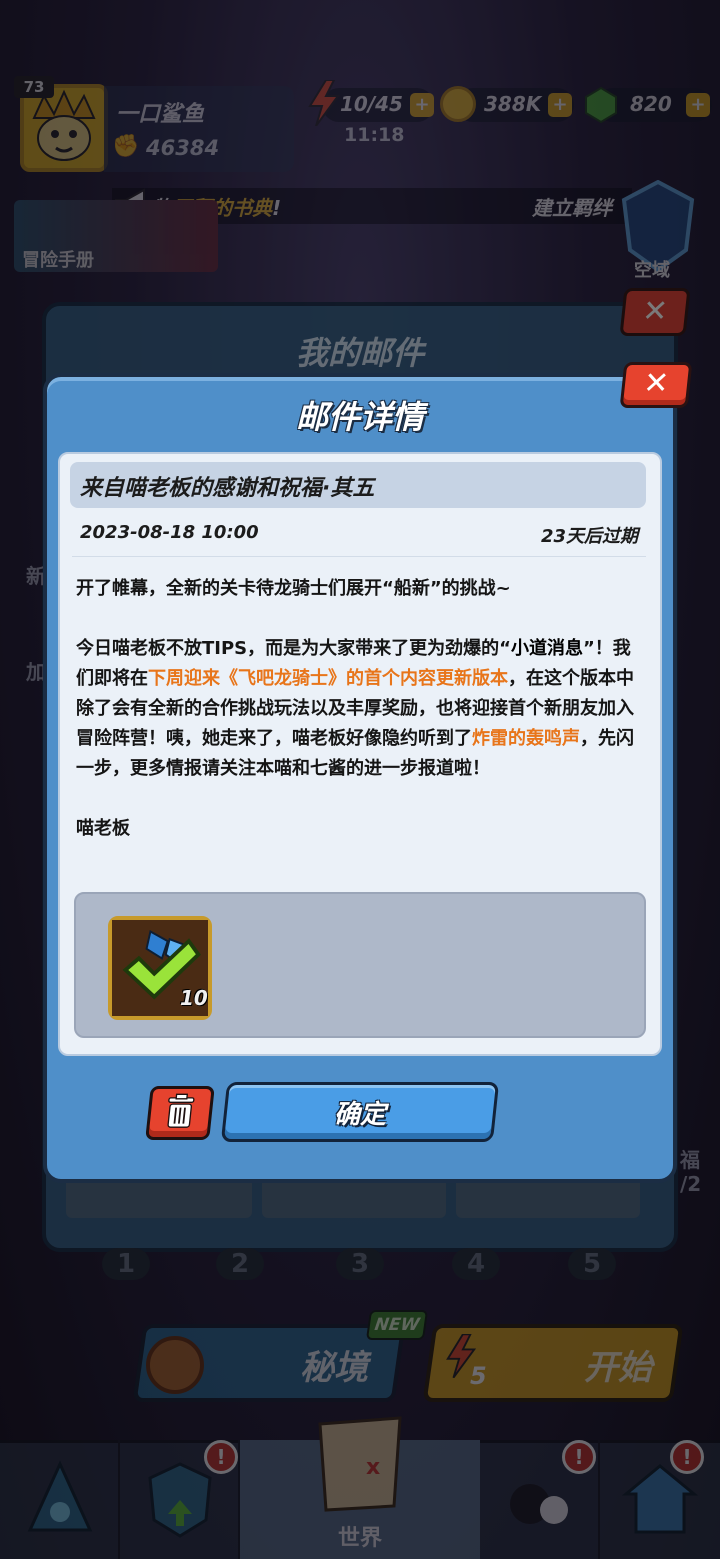  I want to click on delete-button, so click(180, 1113).